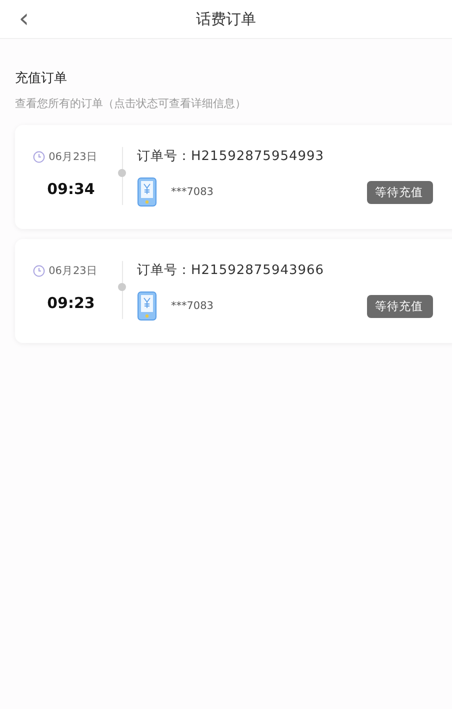  Describe the element at coordinates (231, 156) in the screenshot. I see `order-number: 订单号：H21592875954993` at that location.